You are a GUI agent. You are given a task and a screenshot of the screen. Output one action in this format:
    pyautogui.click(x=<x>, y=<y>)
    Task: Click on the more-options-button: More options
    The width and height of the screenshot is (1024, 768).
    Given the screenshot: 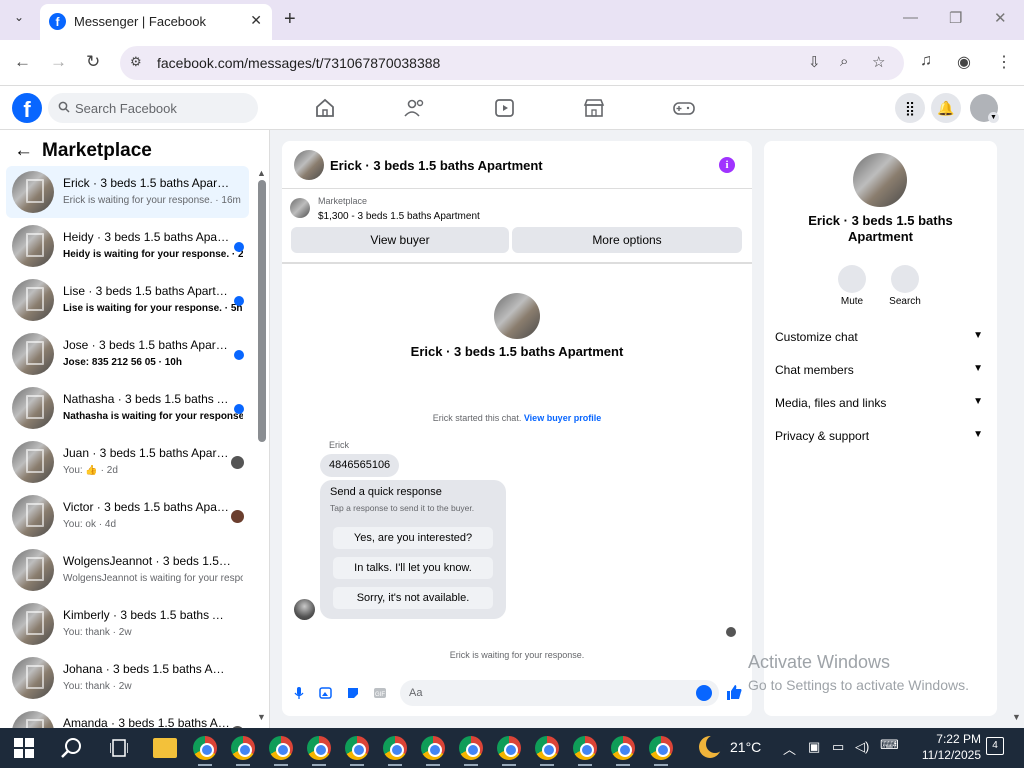 What is the action you would take?
    pyautogui.click(x=627, y=240)
    